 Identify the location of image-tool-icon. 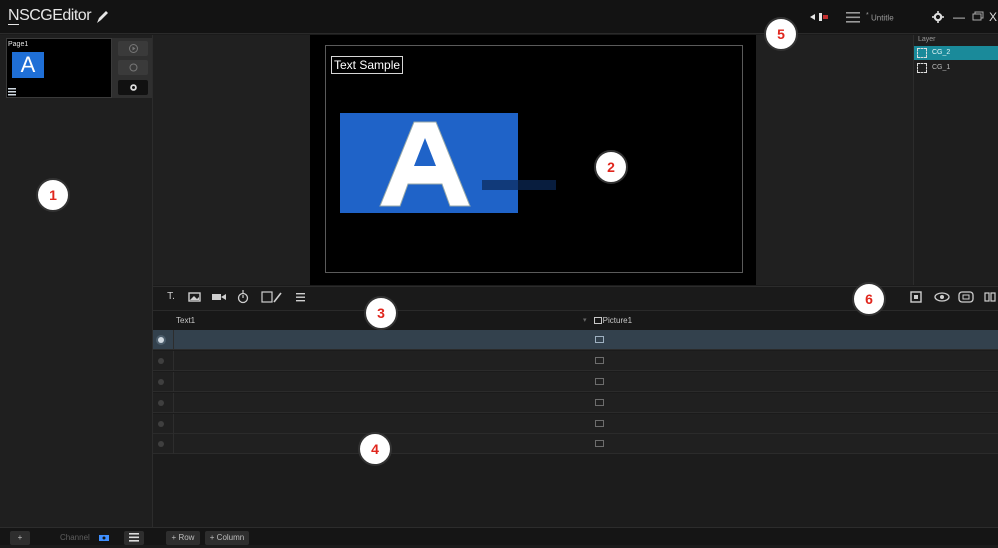
(196, 297).